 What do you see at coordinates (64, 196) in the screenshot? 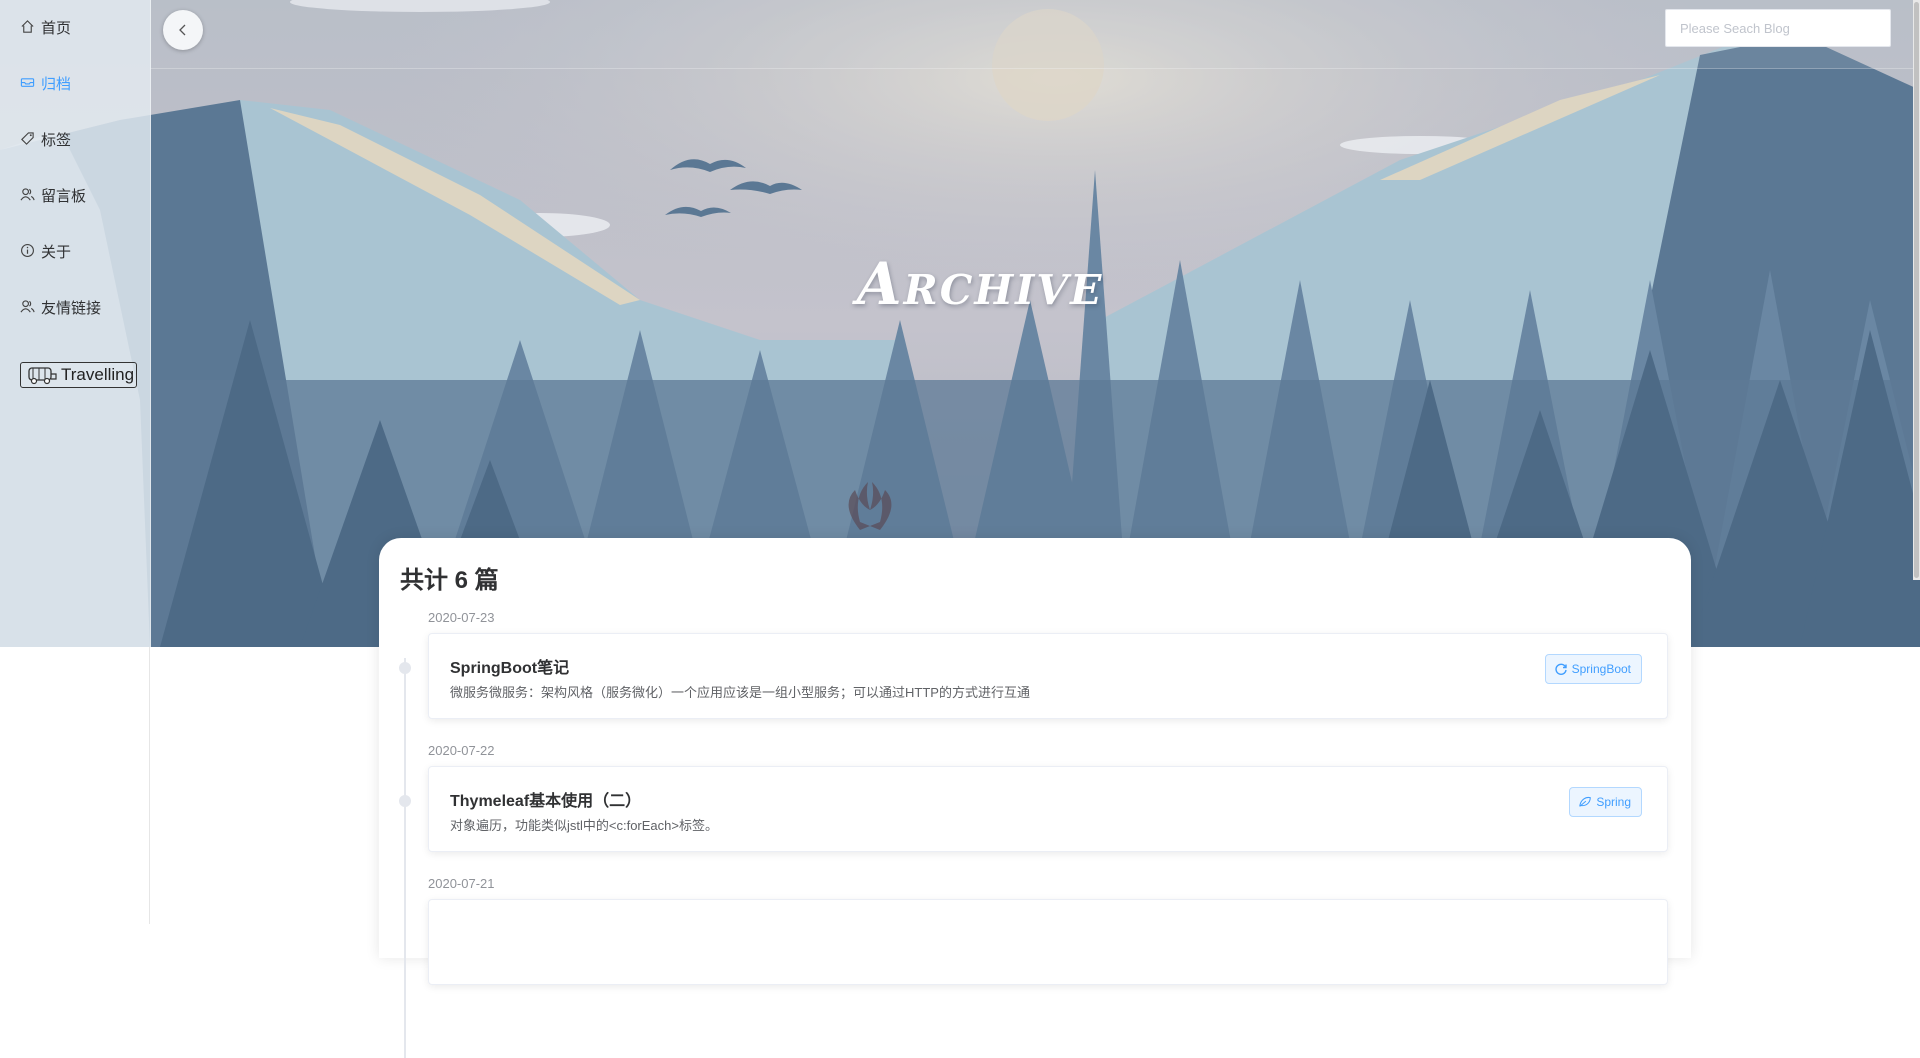
I see `sidebar-item-label: 留言板` at bounding box center [64, 196].